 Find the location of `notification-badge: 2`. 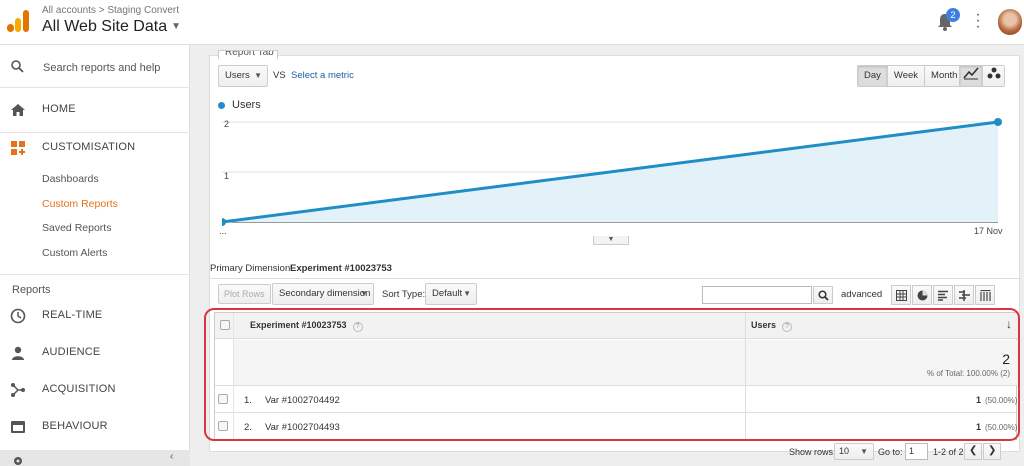

notification-badge: 2 is located at coordinates (953, 15).